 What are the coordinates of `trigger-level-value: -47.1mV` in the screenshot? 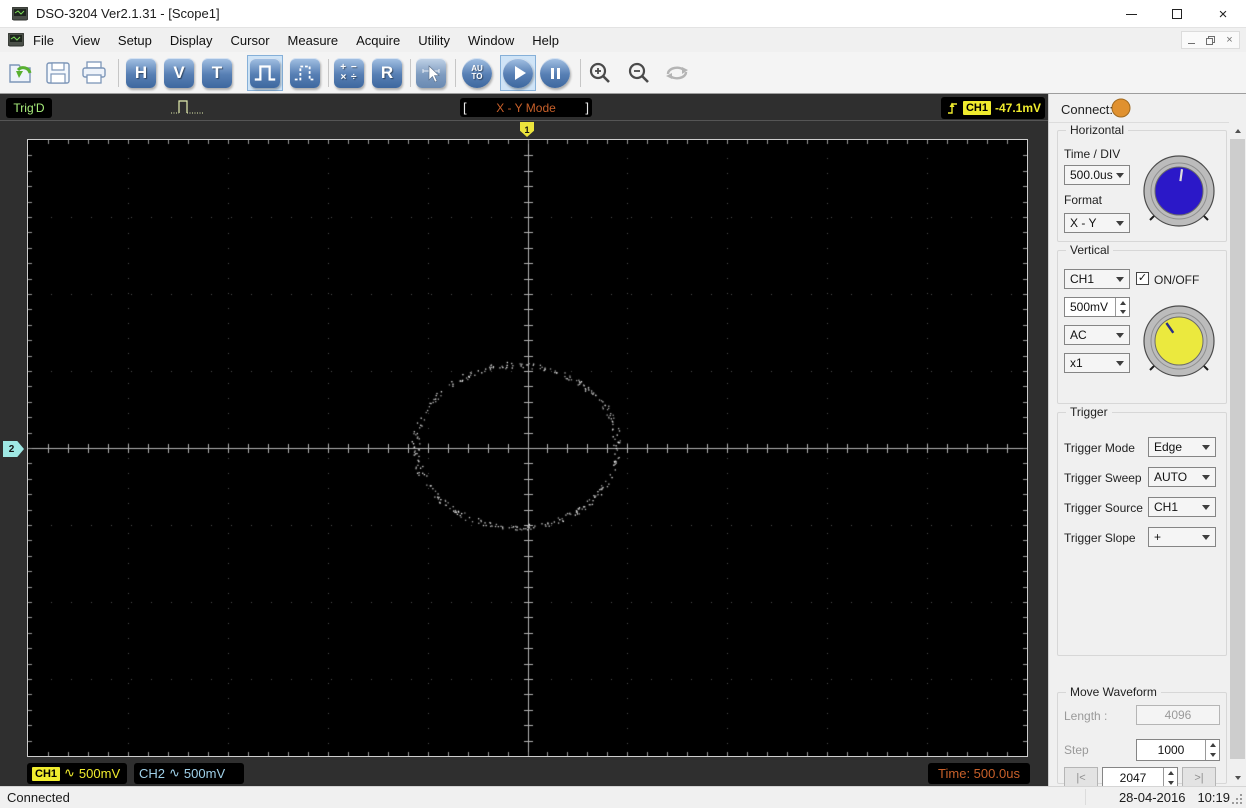 It's located at (1017, 108).